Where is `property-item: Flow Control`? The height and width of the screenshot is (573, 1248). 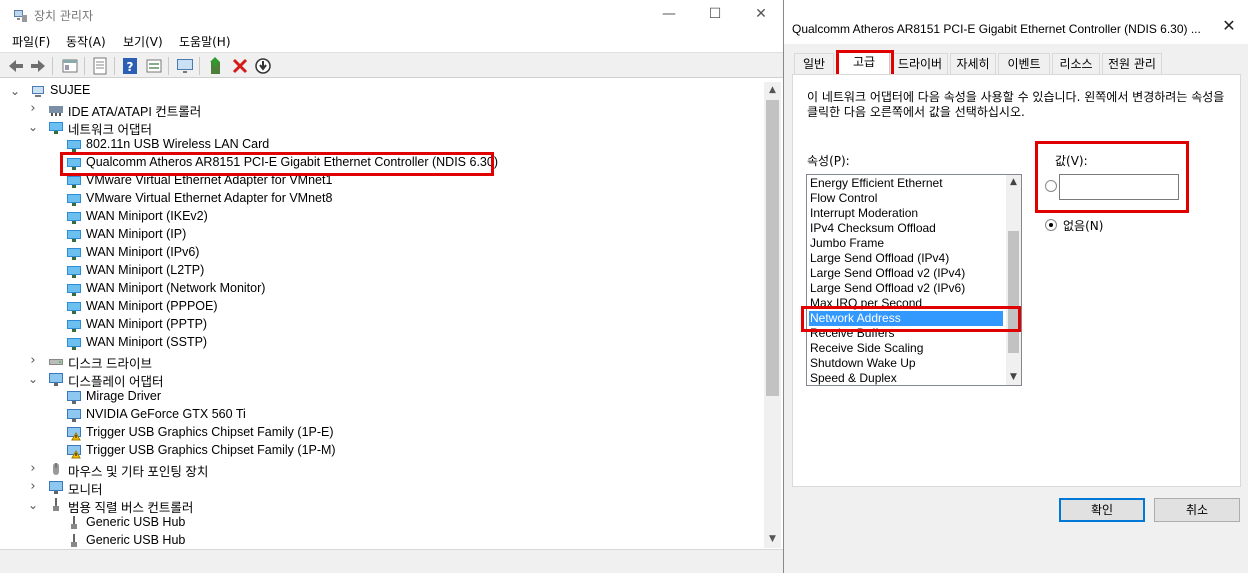 property-item: Flow Control is located at coordinates (906, 198).